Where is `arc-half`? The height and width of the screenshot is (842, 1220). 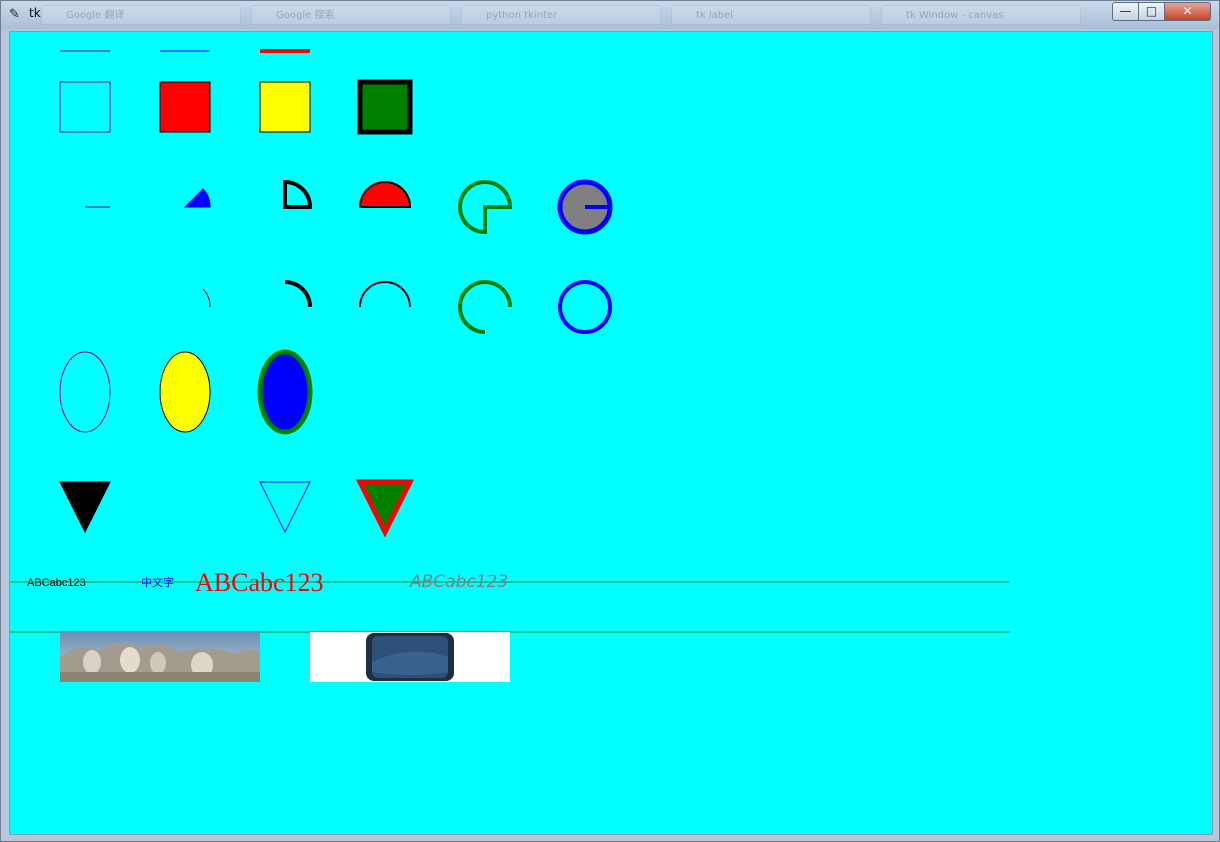
arc-half is located at coordinates (385, 294).